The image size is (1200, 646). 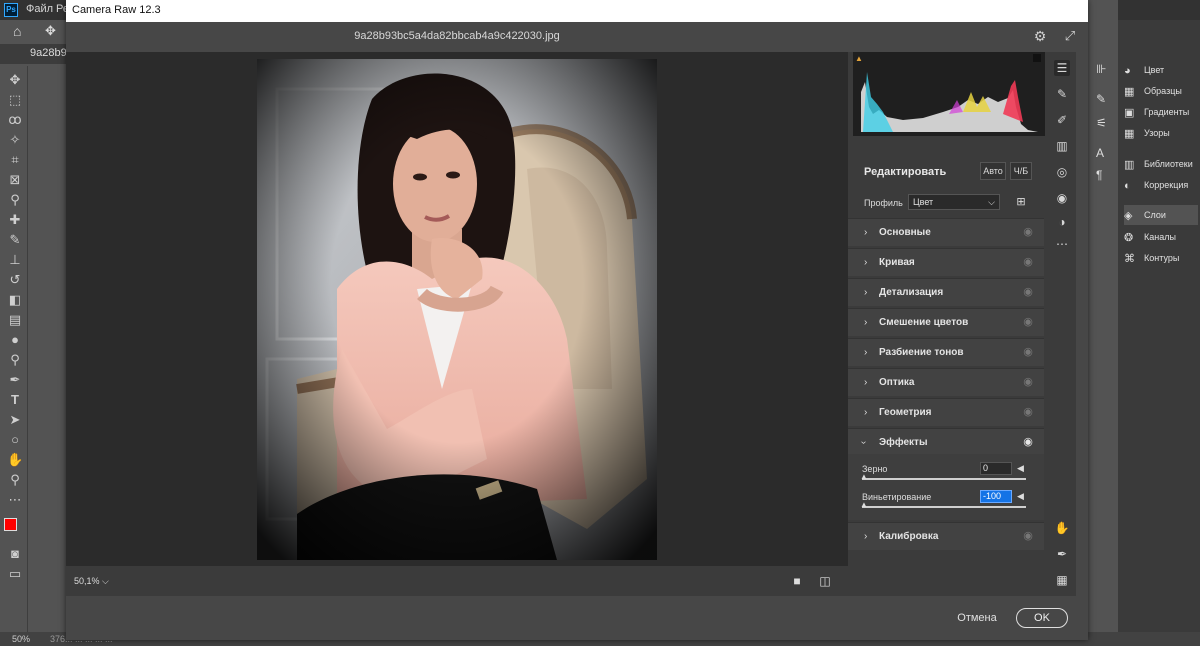 I want to click on graduated-filter-icon: ▥, so click(x=1062, y=146).